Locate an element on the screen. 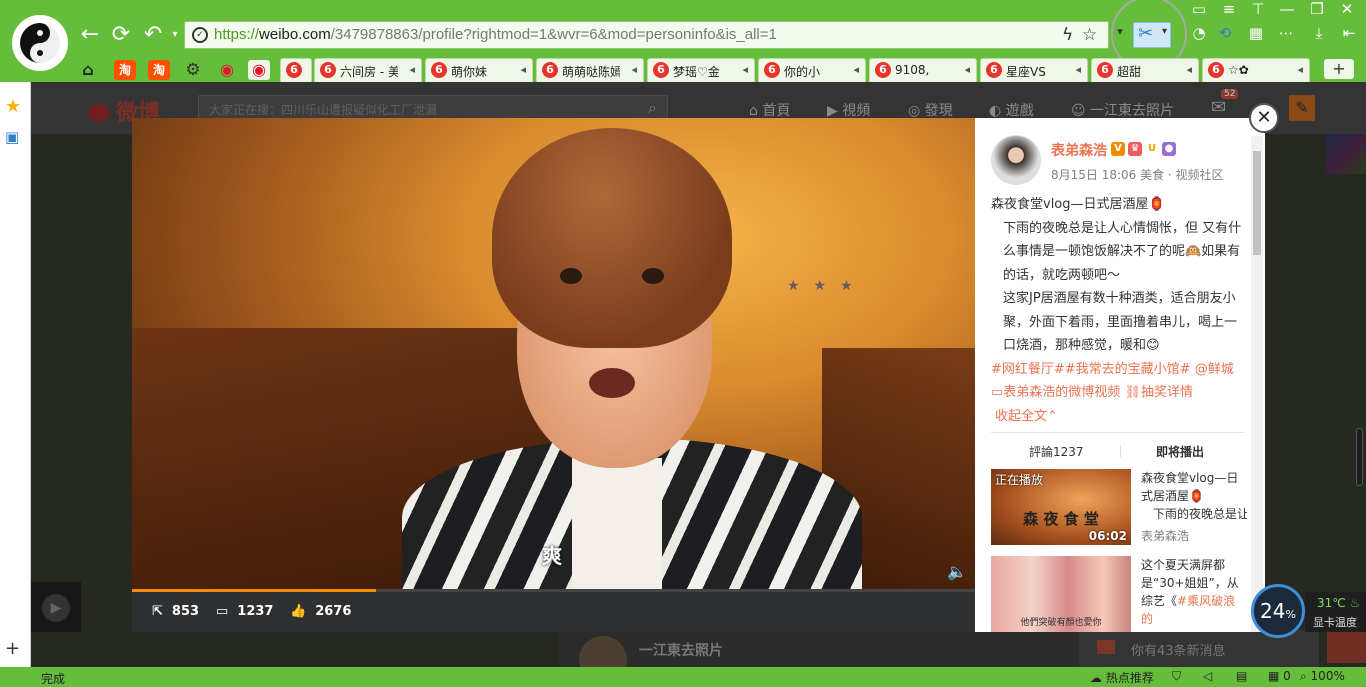 The width and height of the screenshot is (1366, 687). more-icon: ⋯ is located at coordinates (1286, 33).